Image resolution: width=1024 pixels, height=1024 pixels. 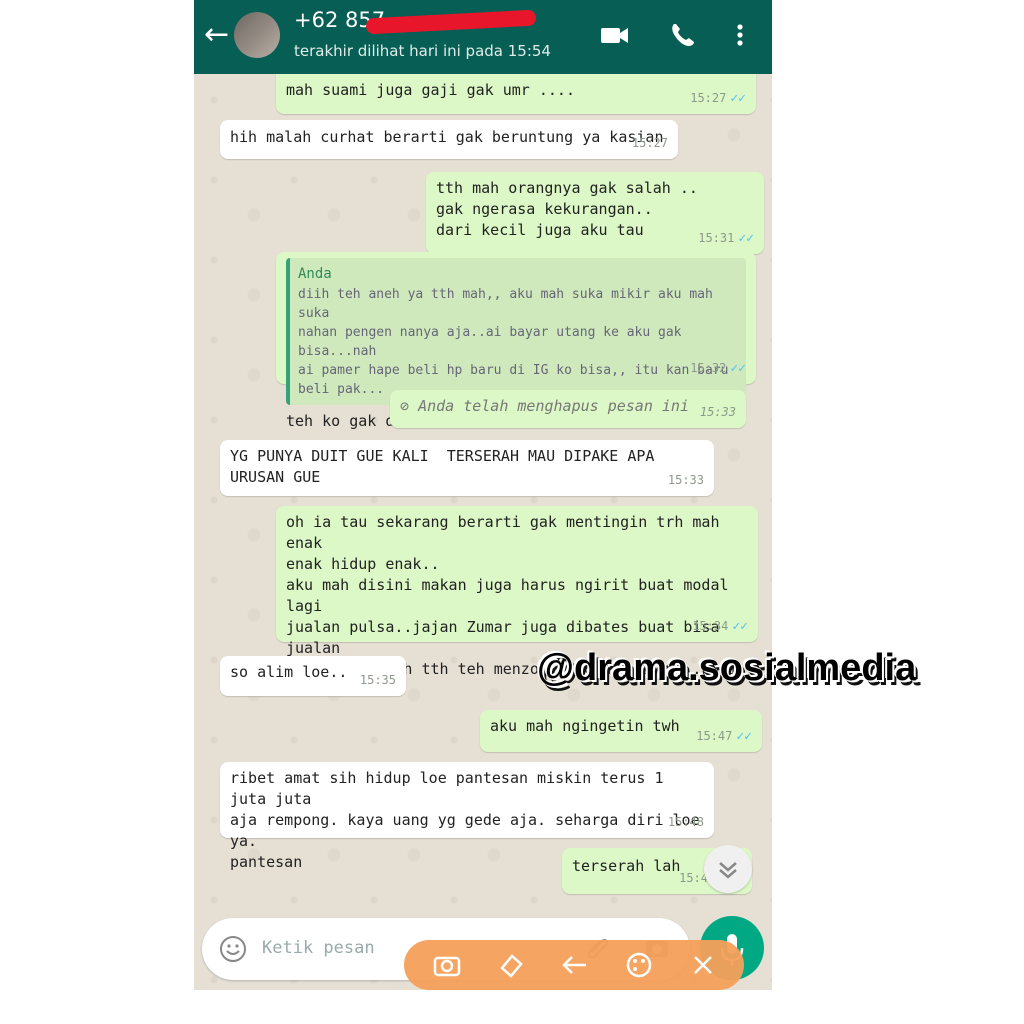 What do you see at coordinates (615, 35) in the screenshot?
I see `video-call-icon` at bounding box center [615, 35].